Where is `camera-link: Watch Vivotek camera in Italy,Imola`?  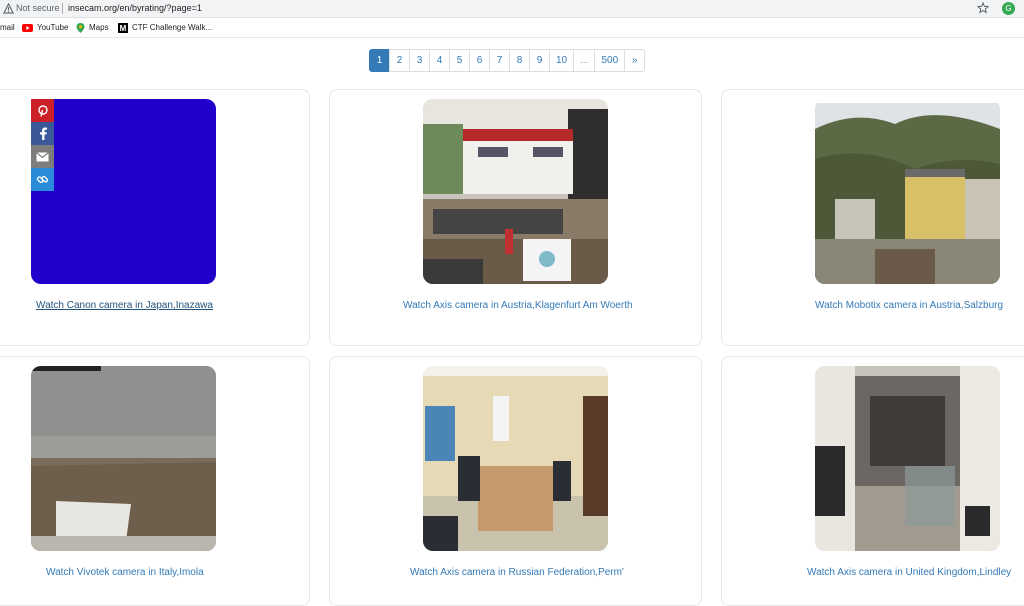
camera-link: Watch Vivotek camera in Italy,Imola is located at coordinates (125, 572).